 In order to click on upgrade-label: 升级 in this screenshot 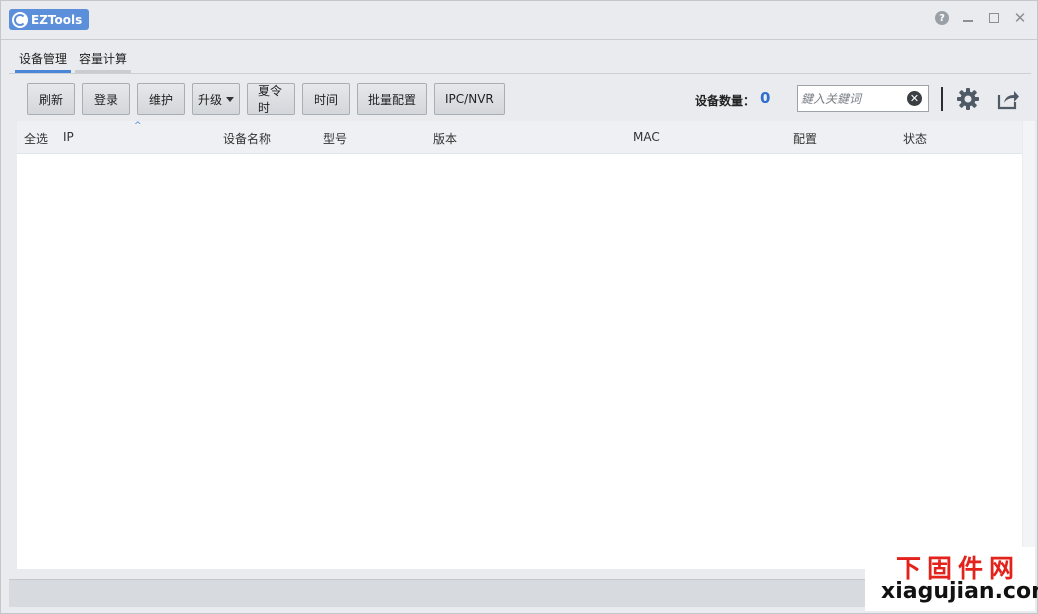, I will do `click(209, 99)`.